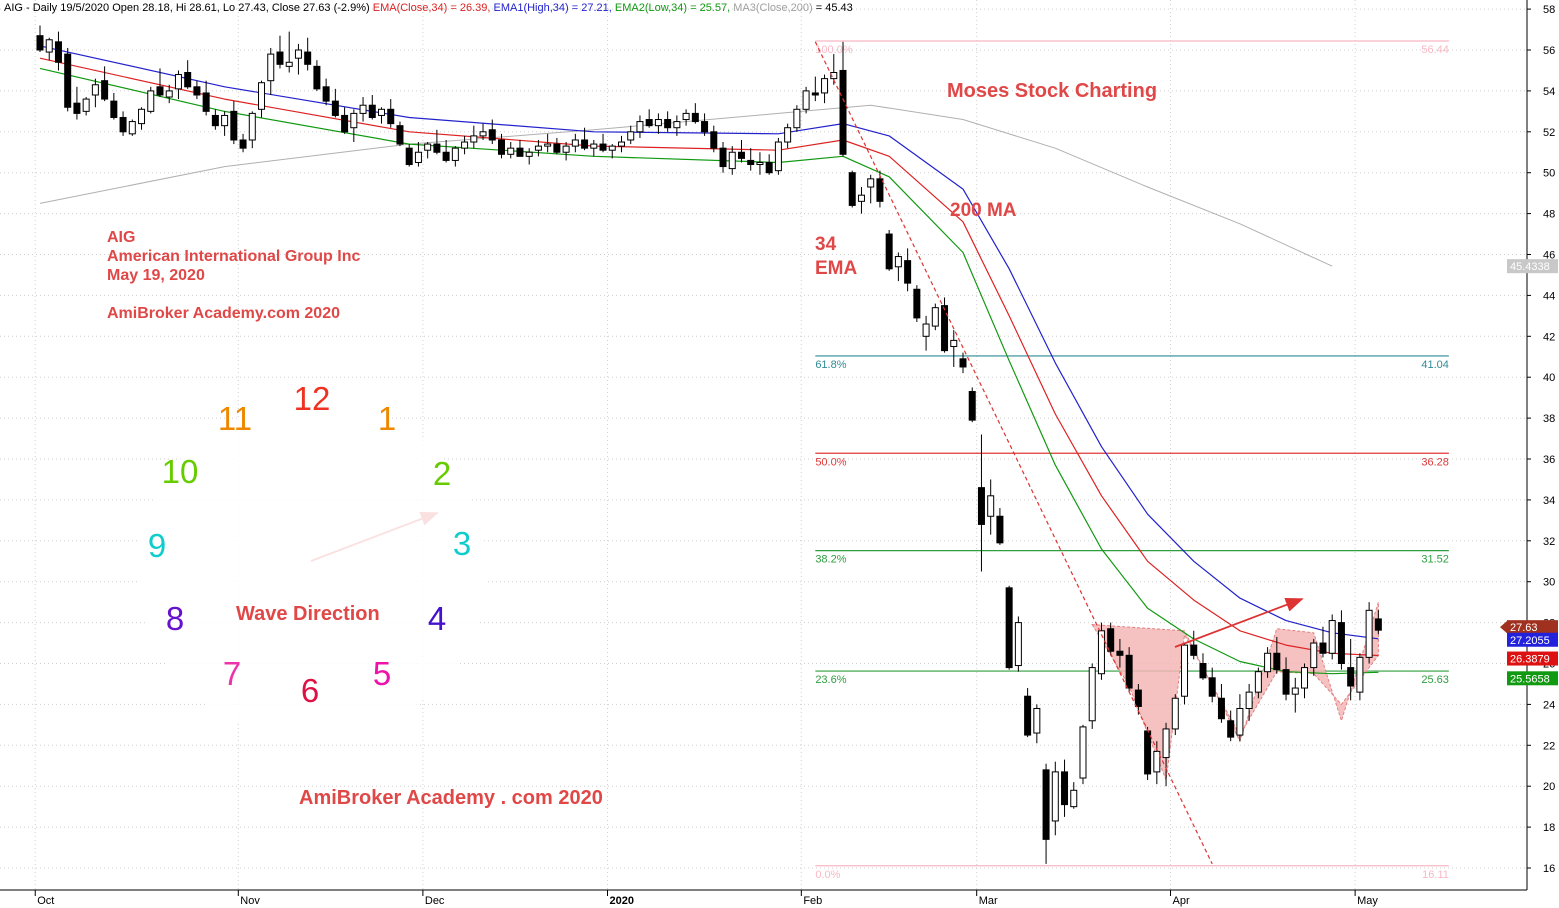 The image size is (1559, 908). Describe the element at coordinates (830, 680) in the screenshot. I see `fib-level-percent: 23.6%` at that location.